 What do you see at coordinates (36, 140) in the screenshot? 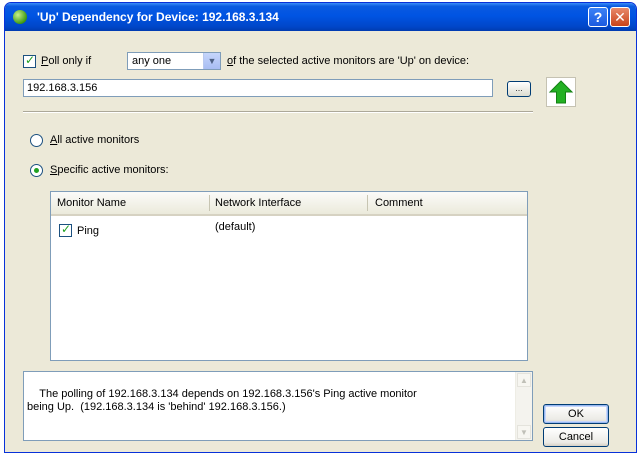
I see `all-monitors-radio` at bounding box center [36, 140].